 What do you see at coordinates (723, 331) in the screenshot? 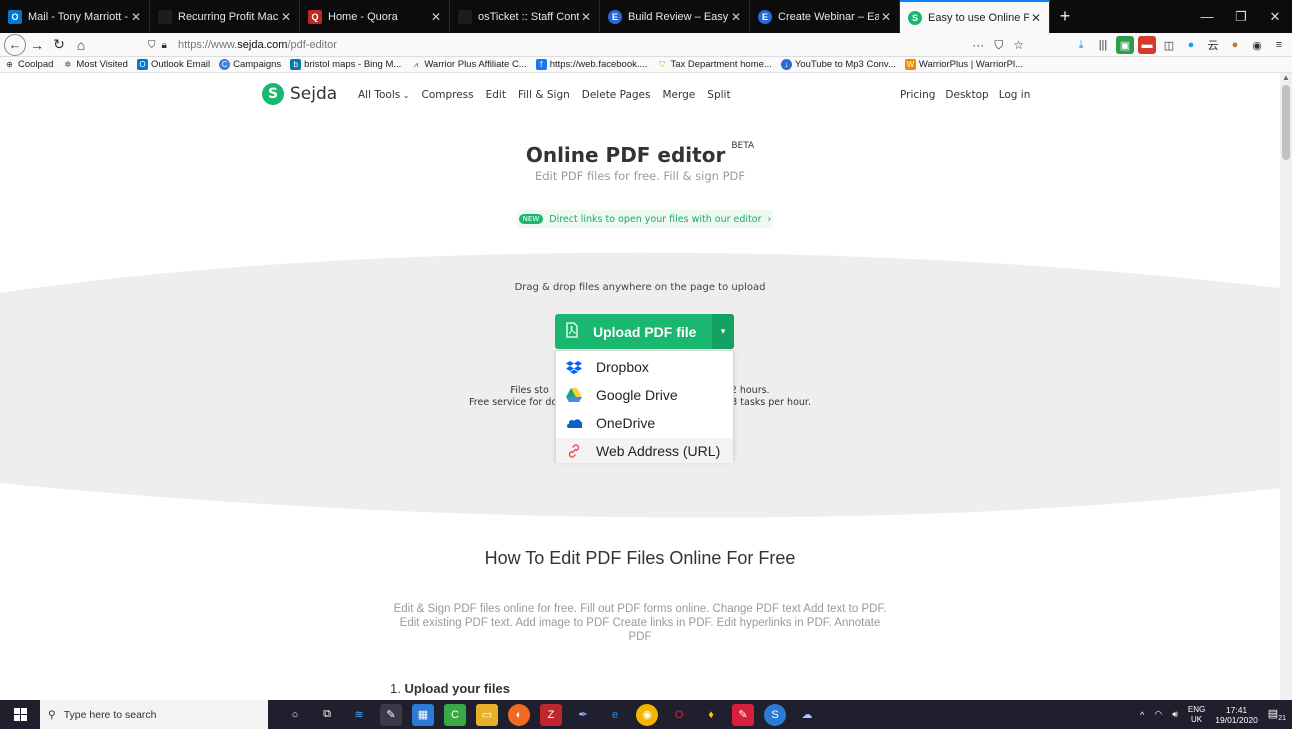
I see `upload-options-toggle: ▾` at bounding box center [723, 331].